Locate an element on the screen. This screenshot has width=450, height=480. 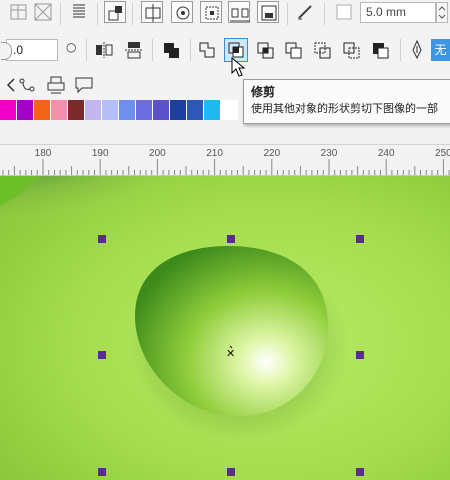
weld-icon is located at coordinates (207, 50).